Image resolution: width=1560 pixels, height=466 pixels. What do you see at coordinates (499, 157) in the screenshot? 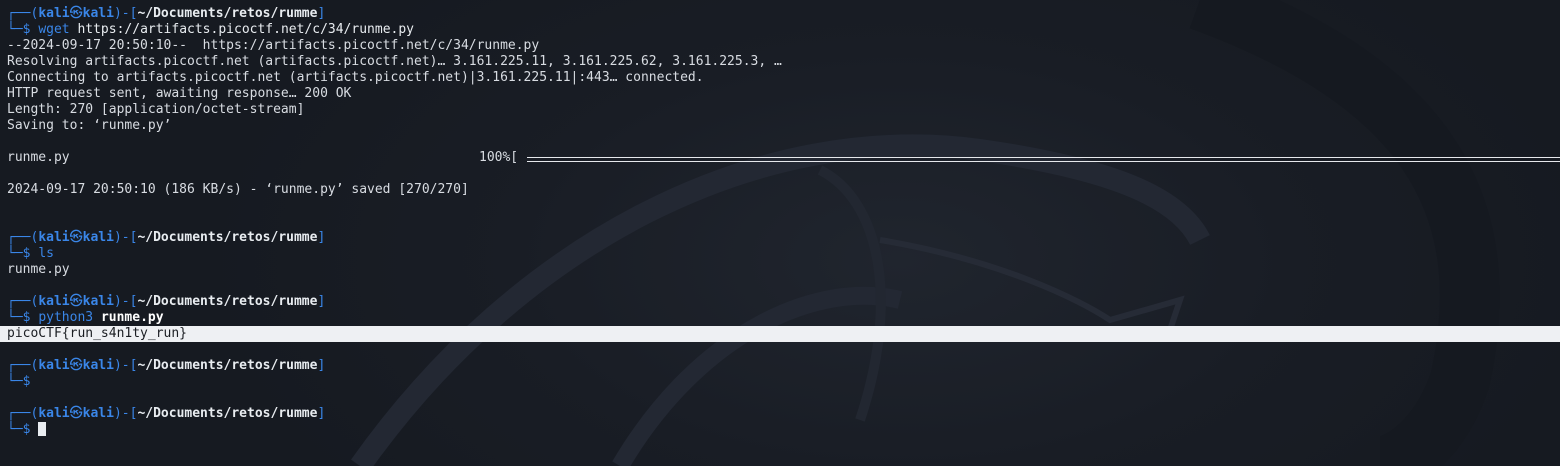
I see `progress-percent: 100%[` at bounding box center [499, 157].